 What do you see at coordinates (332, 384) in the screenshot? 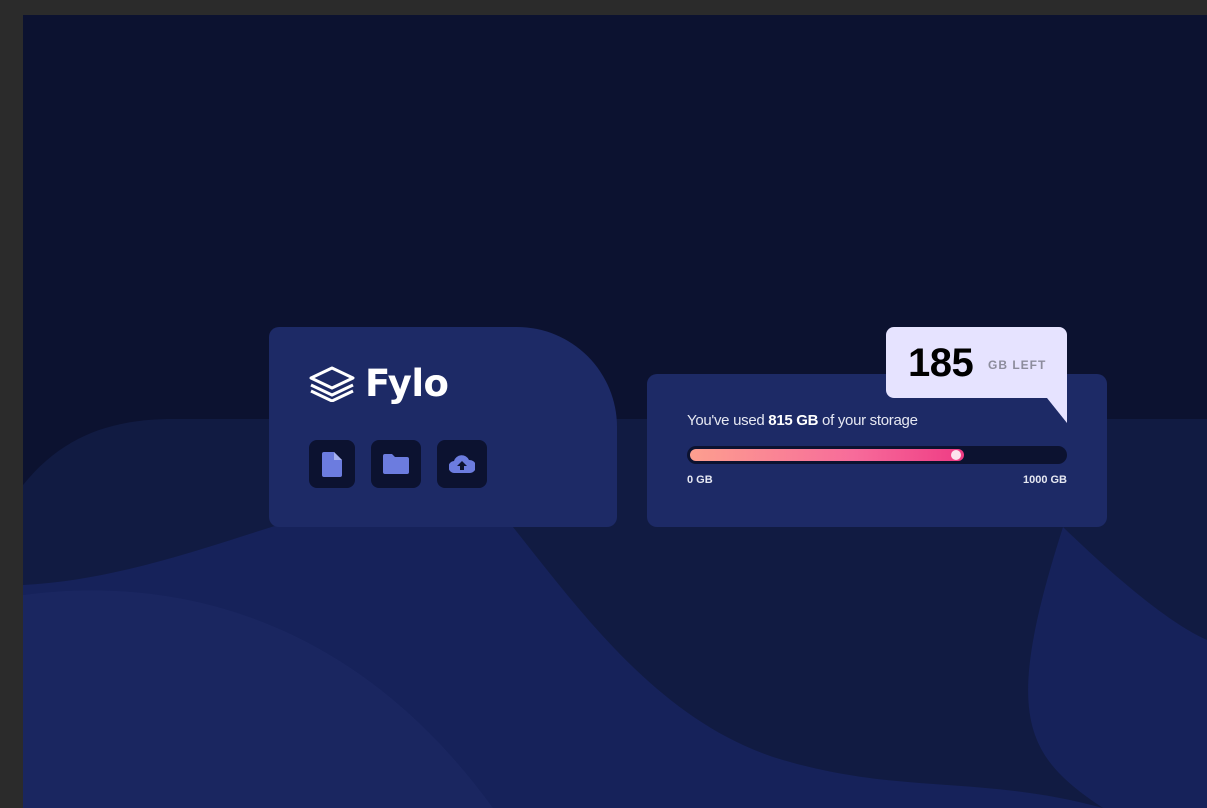
I see `stack-layers-icon` at bounding box center [332, 384].